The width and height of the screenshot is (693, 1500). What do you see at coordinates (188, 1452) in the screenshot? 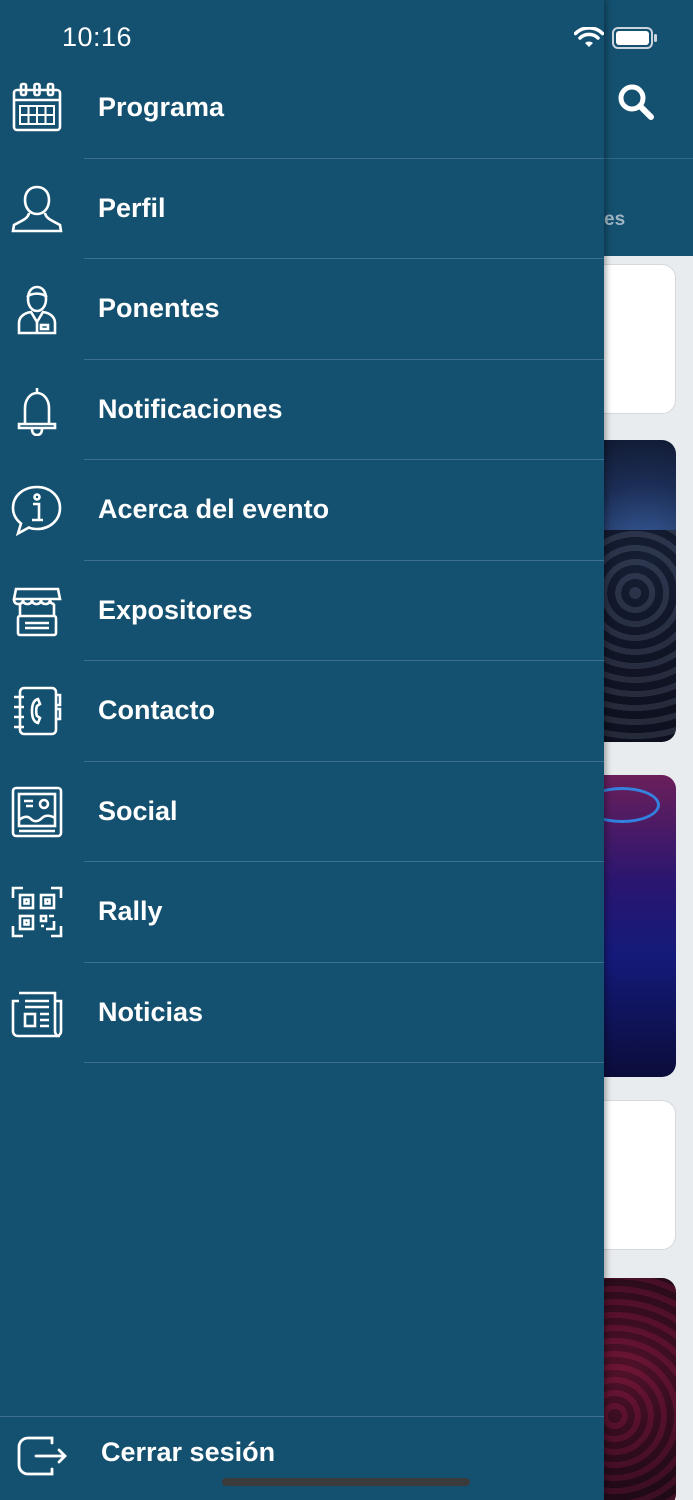
I see `logout-label: Cerrar sesión` at bounding box center [188, 1452].